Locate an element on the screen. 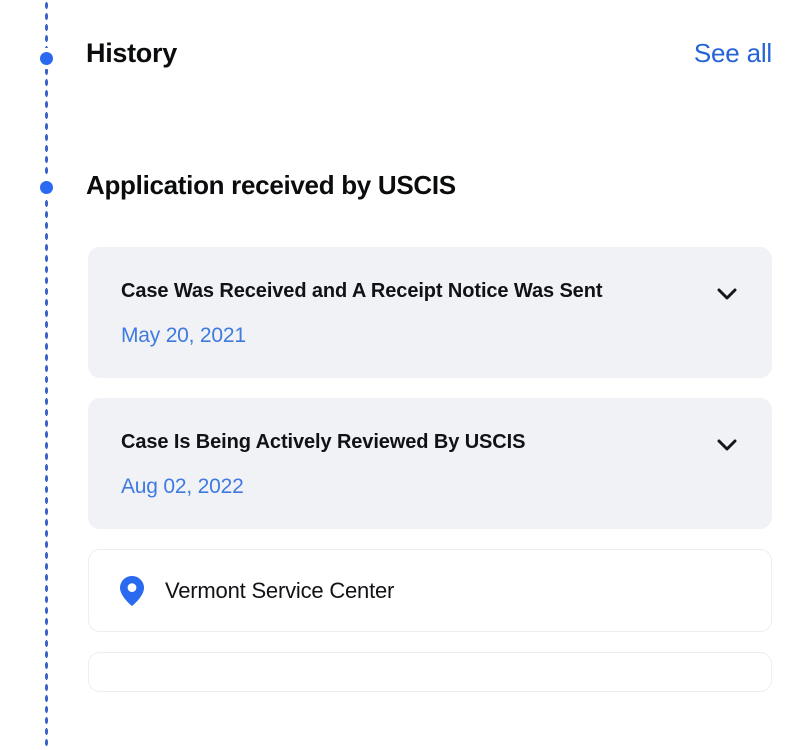 Image resolution: width=810 pixels, height=750 pixels. card-body: Vermont Service Center is located at coordinates (430, 590).